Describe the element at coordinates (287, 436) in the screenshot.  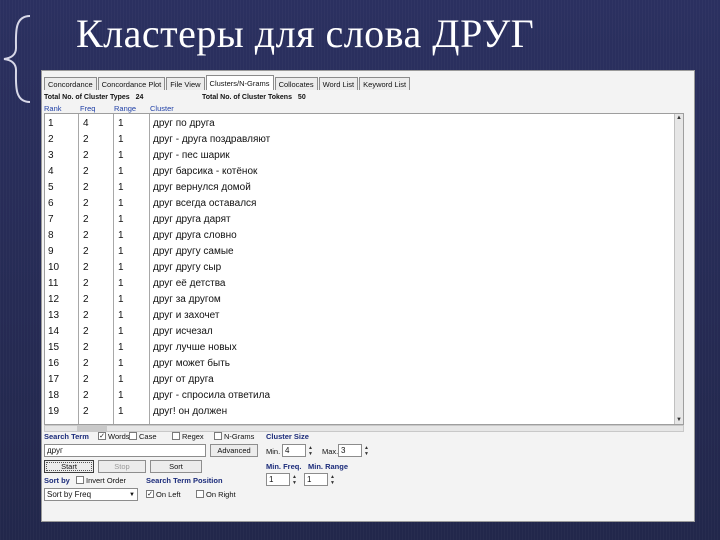
I see `cluster-size-label: Cluster Size` at that location.